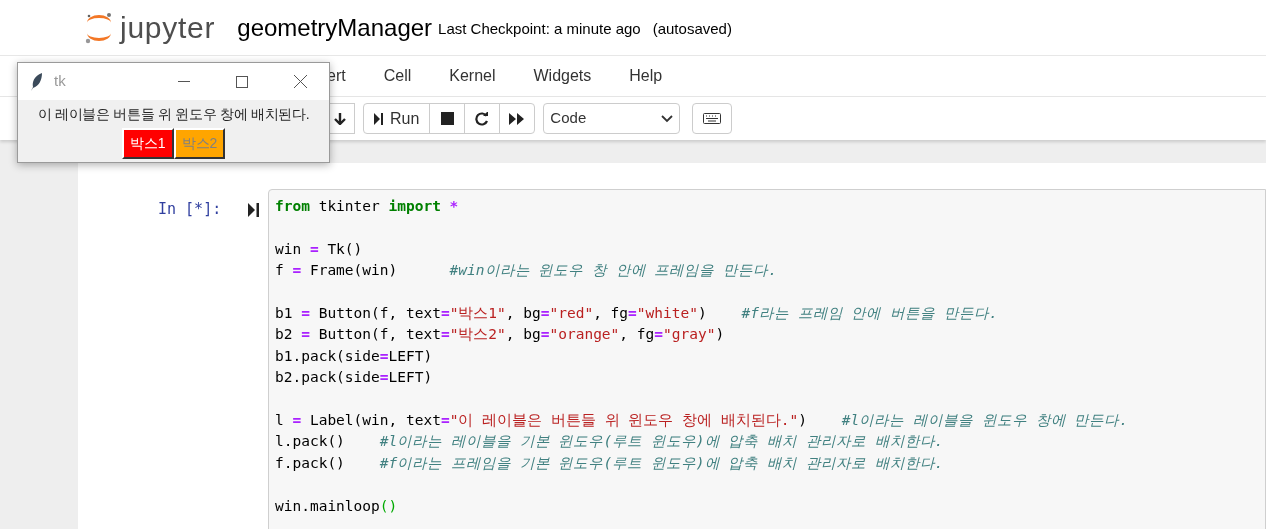 This screenshot has width=1266, height=529. Describe the element at coordinates (300, 81) in the screenshot. I see `close-icon` at that location.